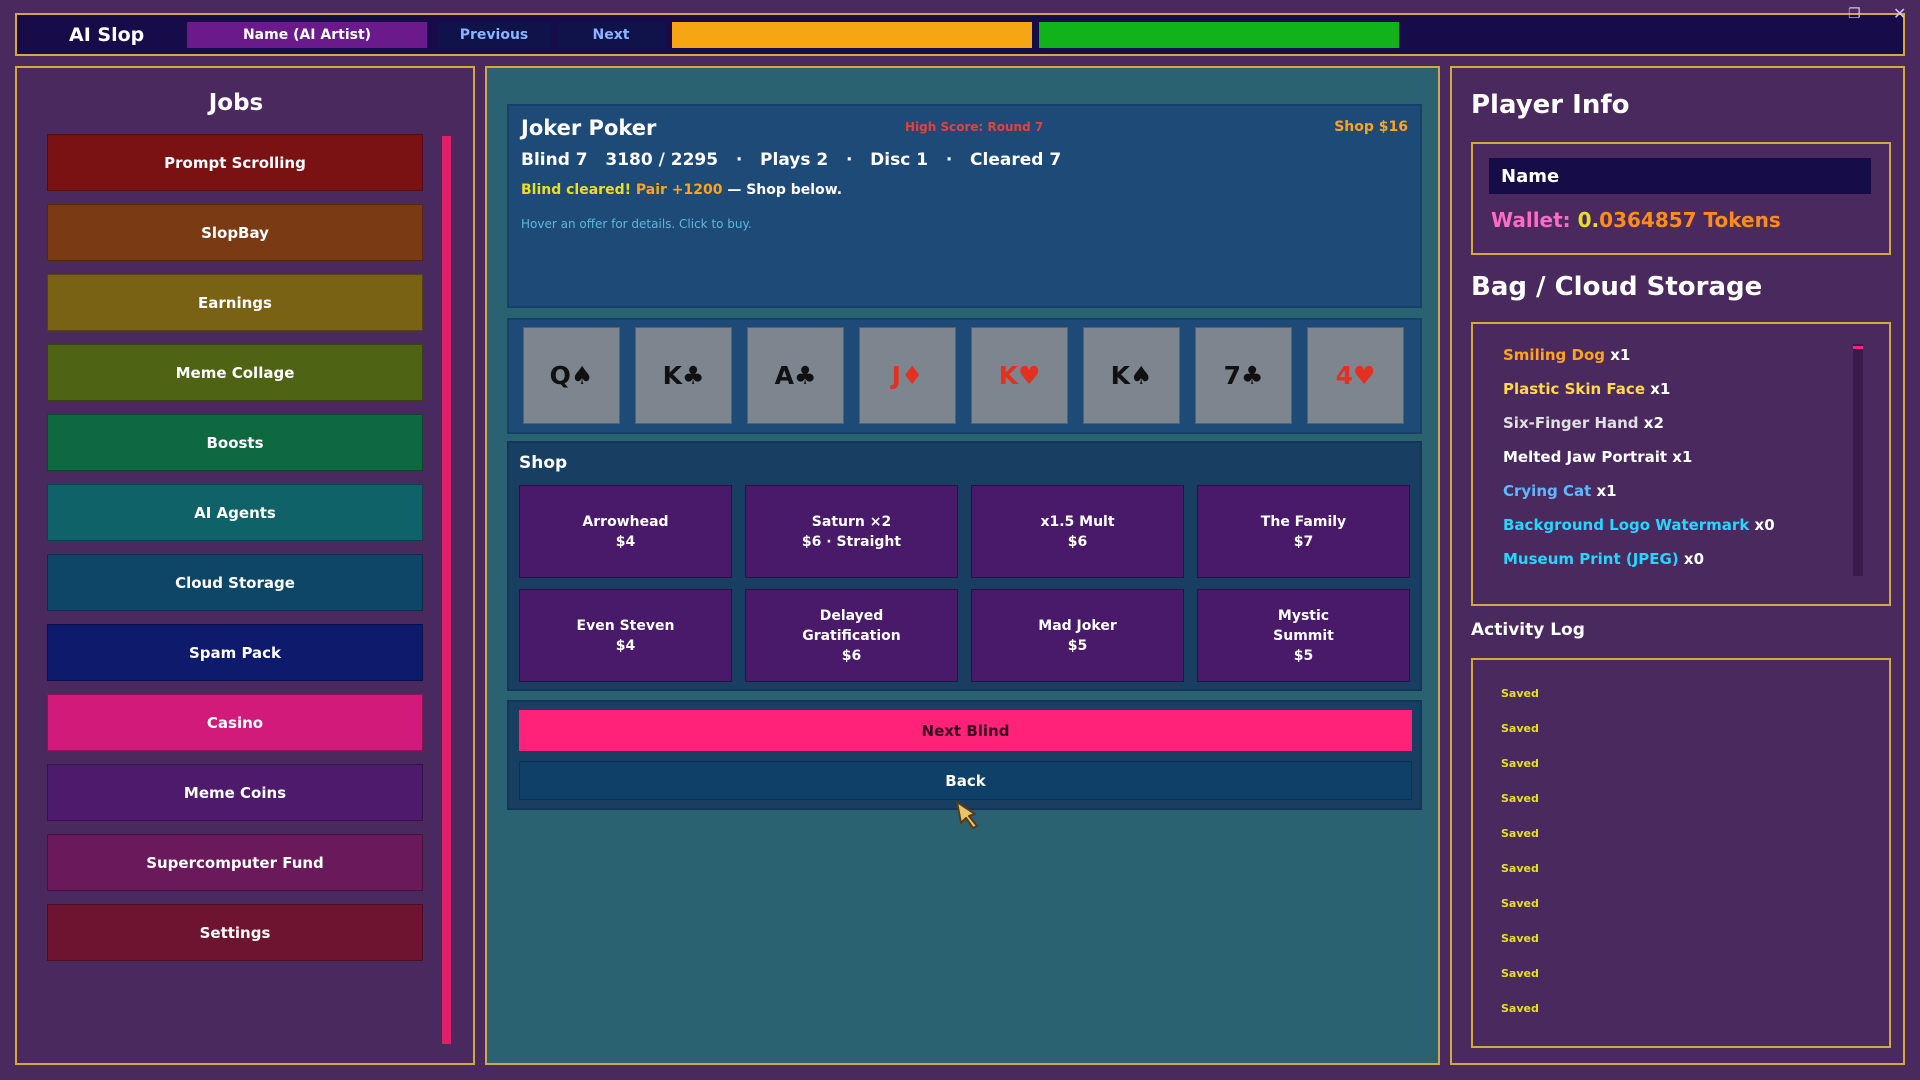  What do you see at coordinates (611, 35) in the screenshot?
I see `next-button: Next` at bounding box center [611, 35].